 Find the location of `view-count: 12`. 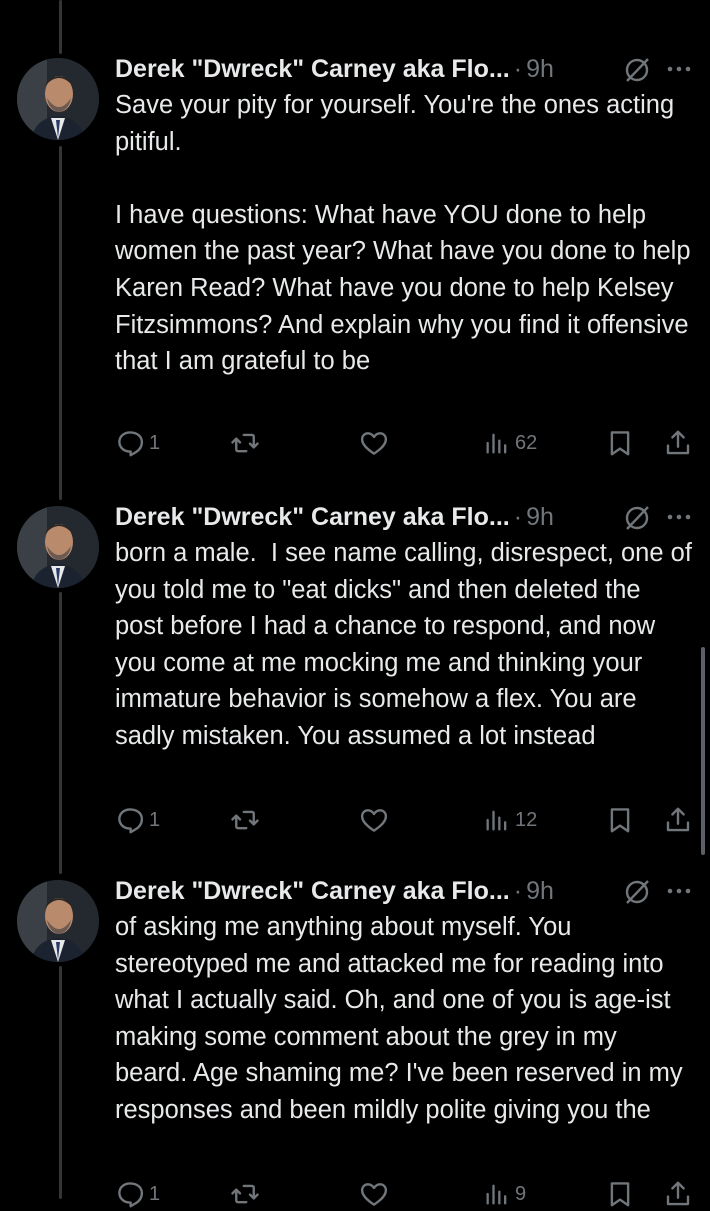

view-count: 12 is located at coordinates (526, 819).